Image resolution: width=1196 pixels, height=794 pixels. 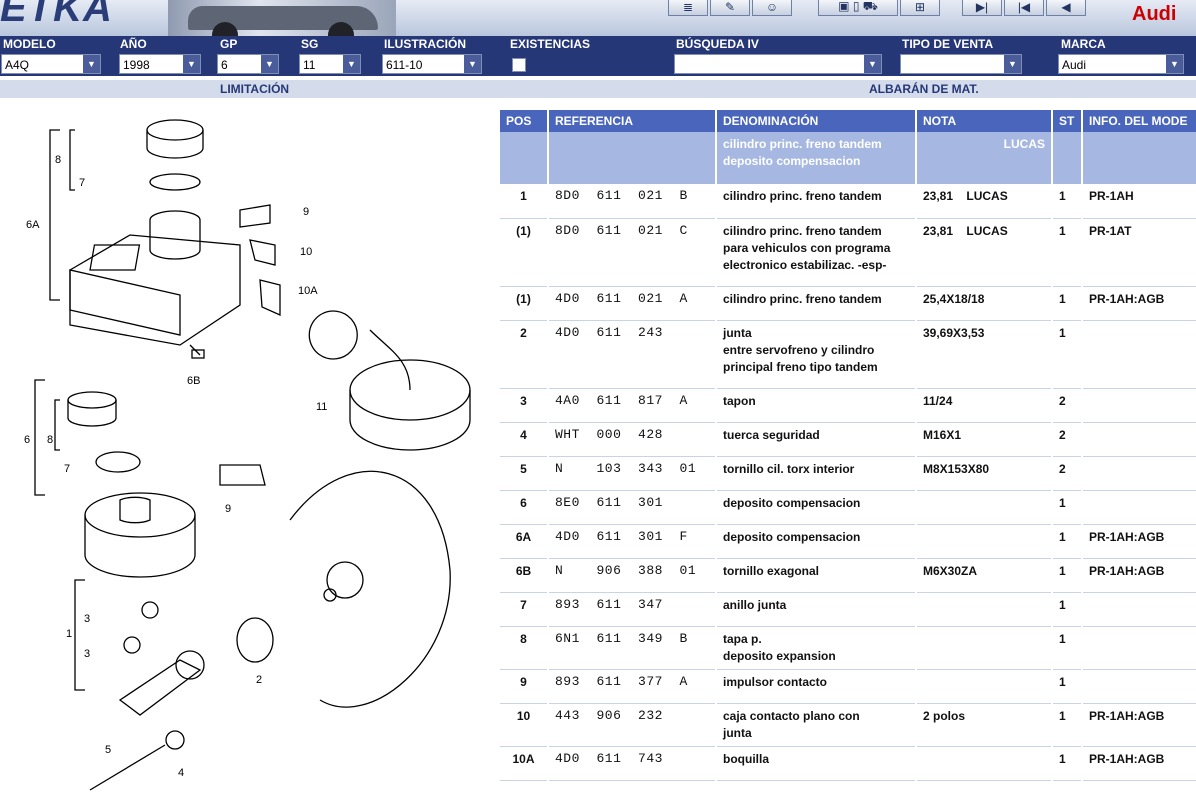 What do you see at coordinates (848, 763) in the screenshot?
I see `table-row: 10A 4D0 611 743 boquilla 1 PR-1AH:AGB` at bounding box center [848, 763].